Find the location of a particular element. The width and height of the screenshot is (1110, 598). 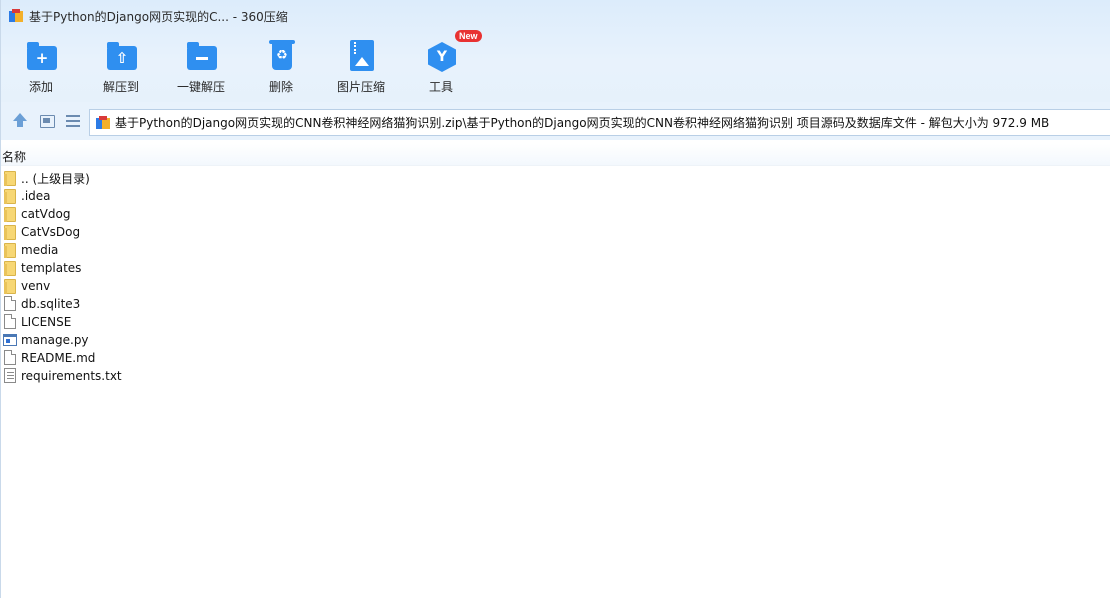

window-title: 基于Python的Django网页实现的C... - 360压缩 is located at coordinates (158, 16).